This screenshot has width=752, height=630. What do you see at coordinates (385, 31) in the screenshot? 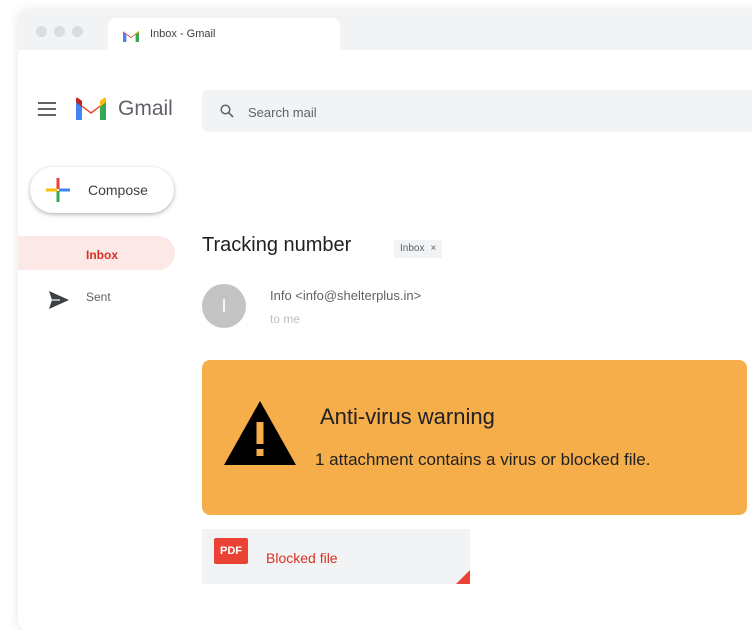
I see `browser-titlebar: Inbox - Gmail` at bounding box center [385, 31].